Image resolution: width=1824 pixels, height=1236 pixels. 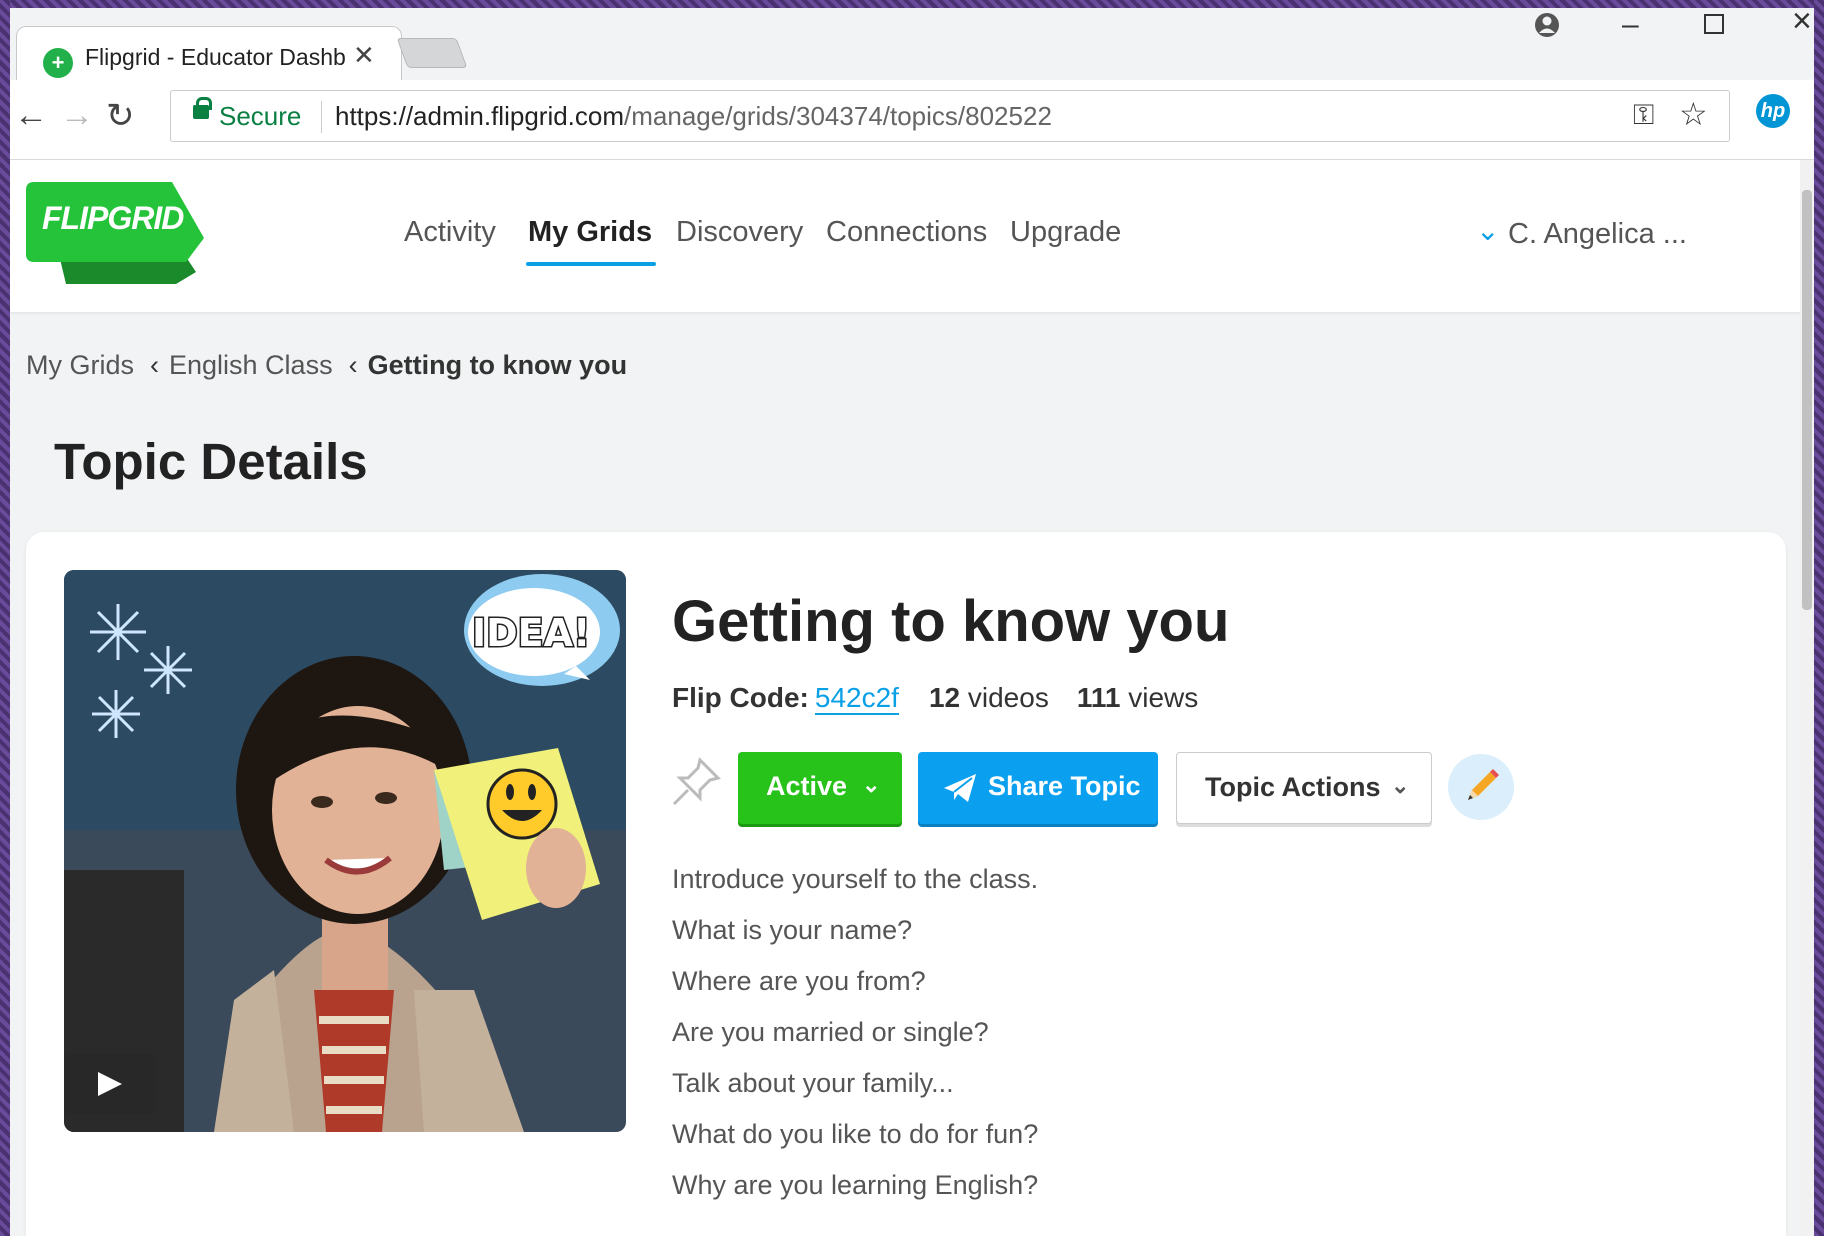 I want to click on menu-icon: ⋮, so click(x=1812, y=110).